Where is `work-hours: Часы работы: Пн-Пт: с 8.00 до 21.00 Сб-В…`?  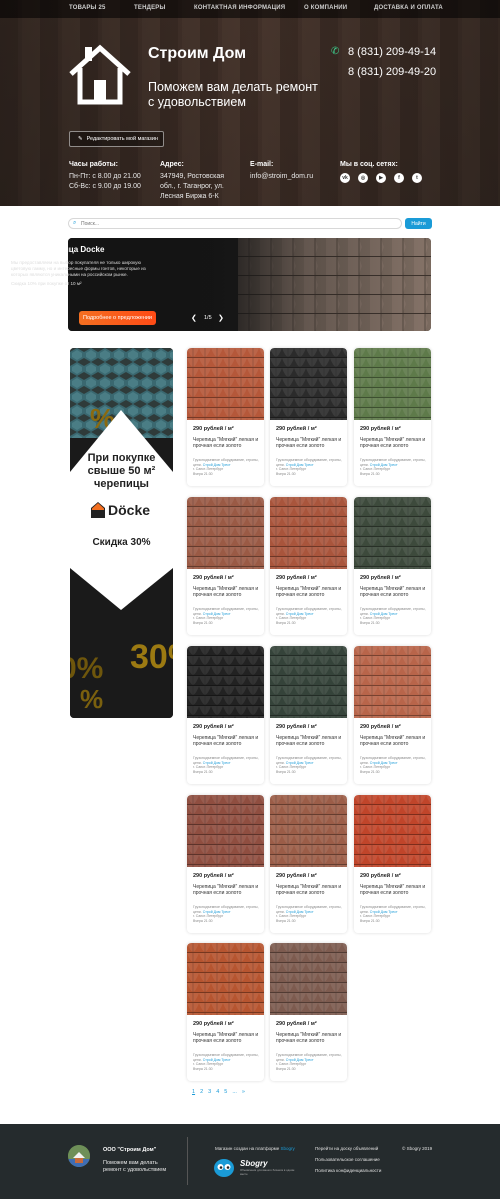
work-hours: Часы работы: Пн-Пт: с 8.00 до 21.00 Сб-В… is located at coordinates (109, 176).